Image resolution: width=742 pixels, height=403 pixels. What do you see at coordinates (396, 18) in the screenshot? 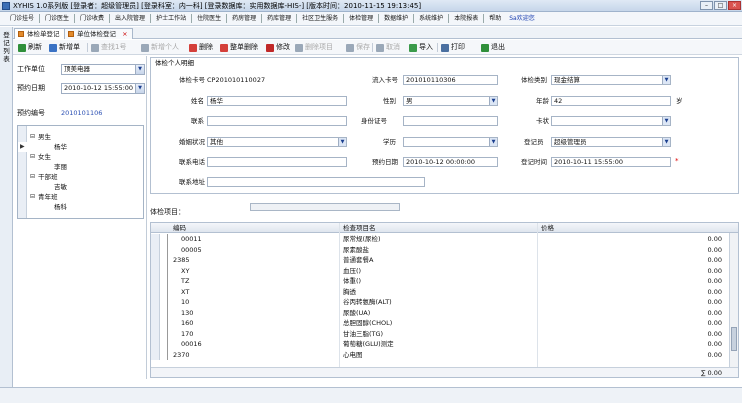
I see `menu-item: 数据维护` at bounding box center [396, 18].